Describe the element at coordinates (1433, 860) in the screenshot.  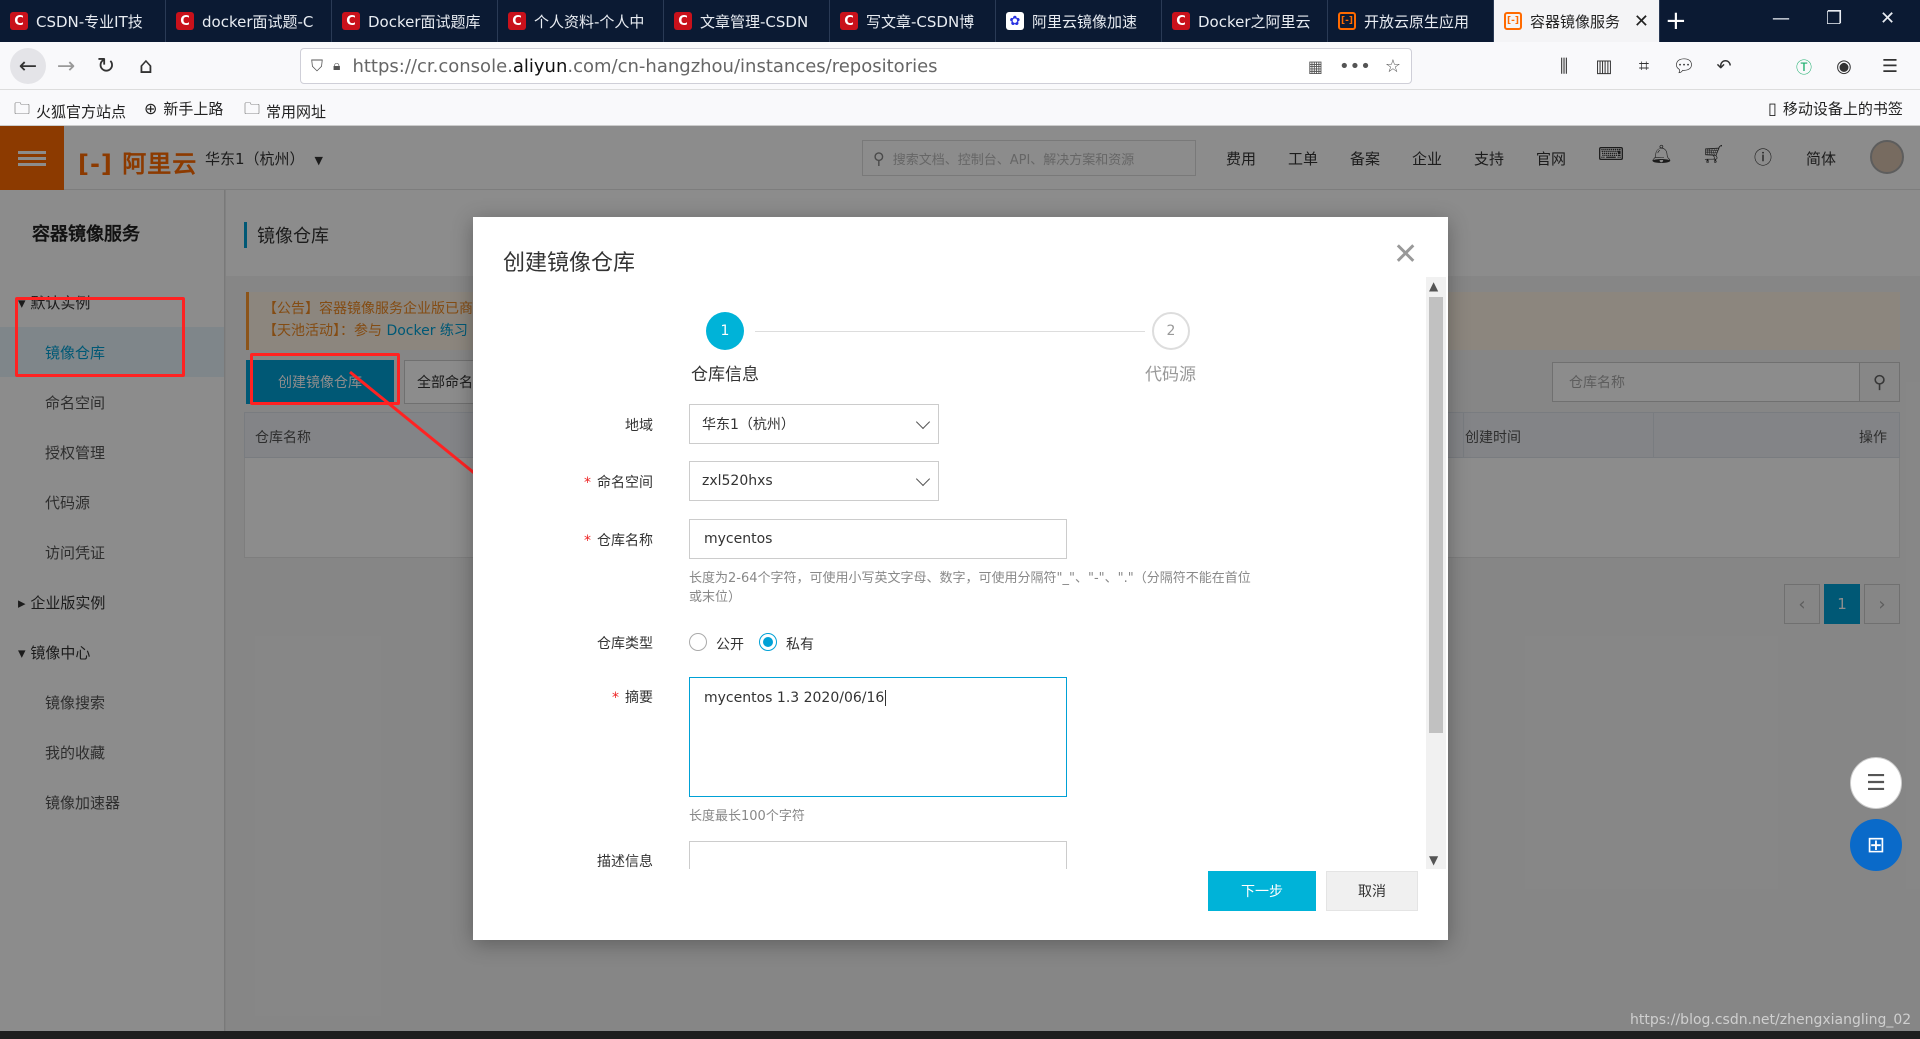
I see `scroll-down-icon: ▼` at that location.